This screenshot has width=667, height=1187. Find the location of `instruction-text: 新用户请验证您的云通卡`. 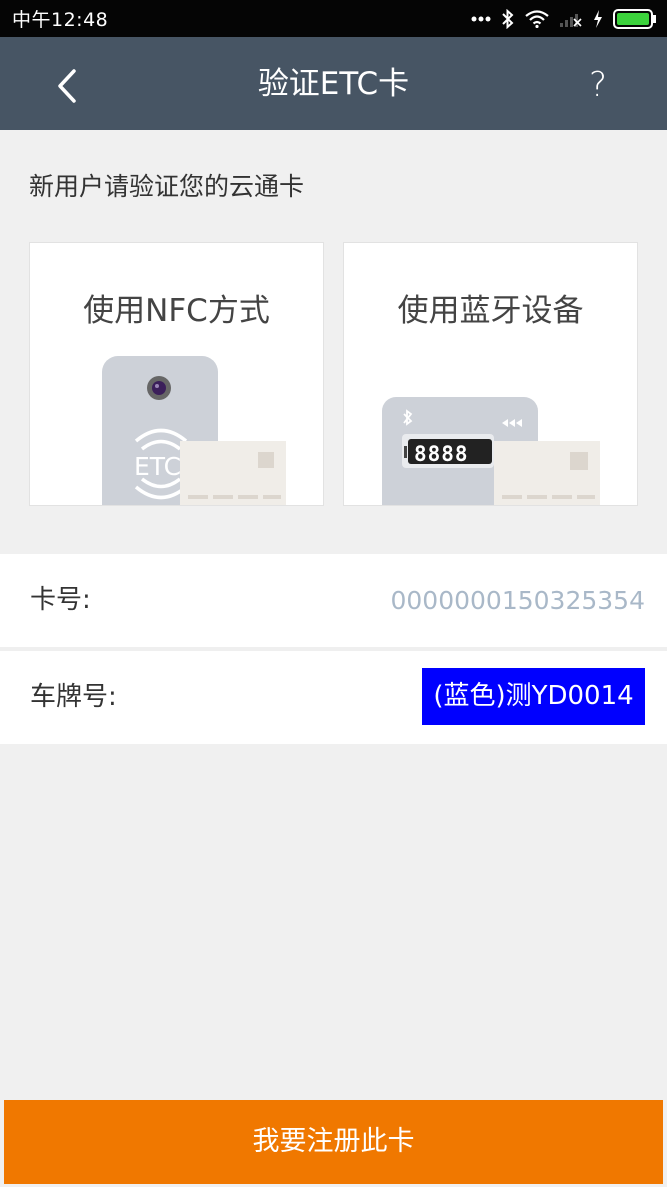

instruction-text: 新用户请验证您的云通卡 is located at coordinates (167, 186).